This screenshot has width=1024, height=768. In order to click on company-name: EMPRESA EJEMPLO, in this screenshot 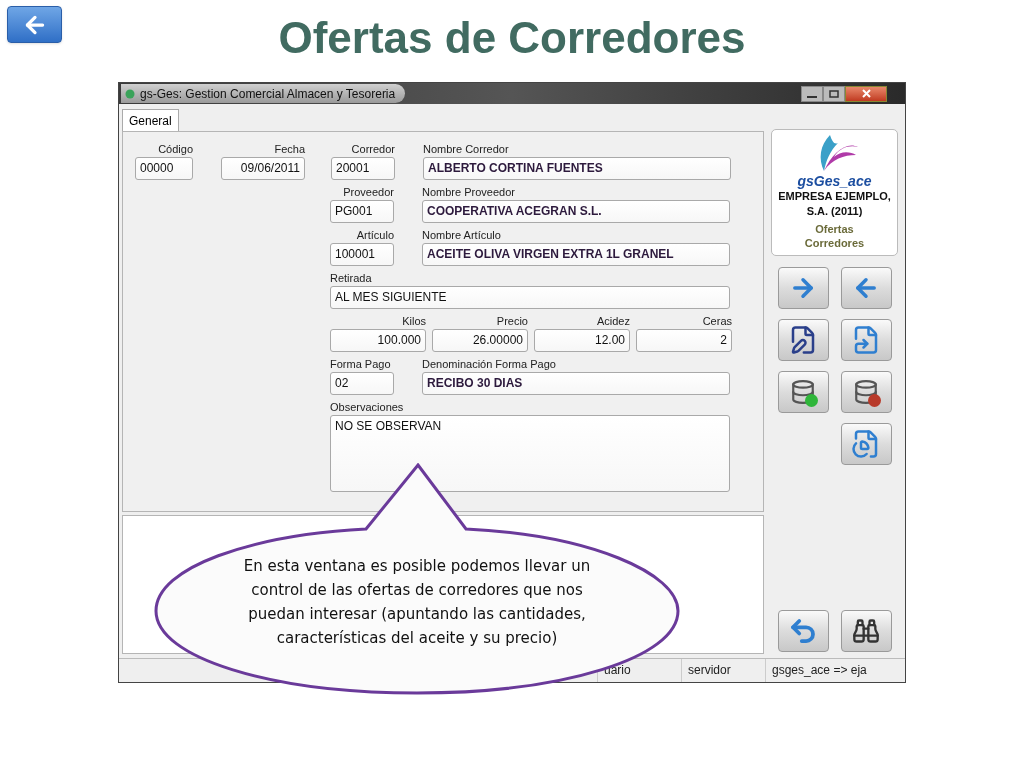, I will do `click(834, 196)`.